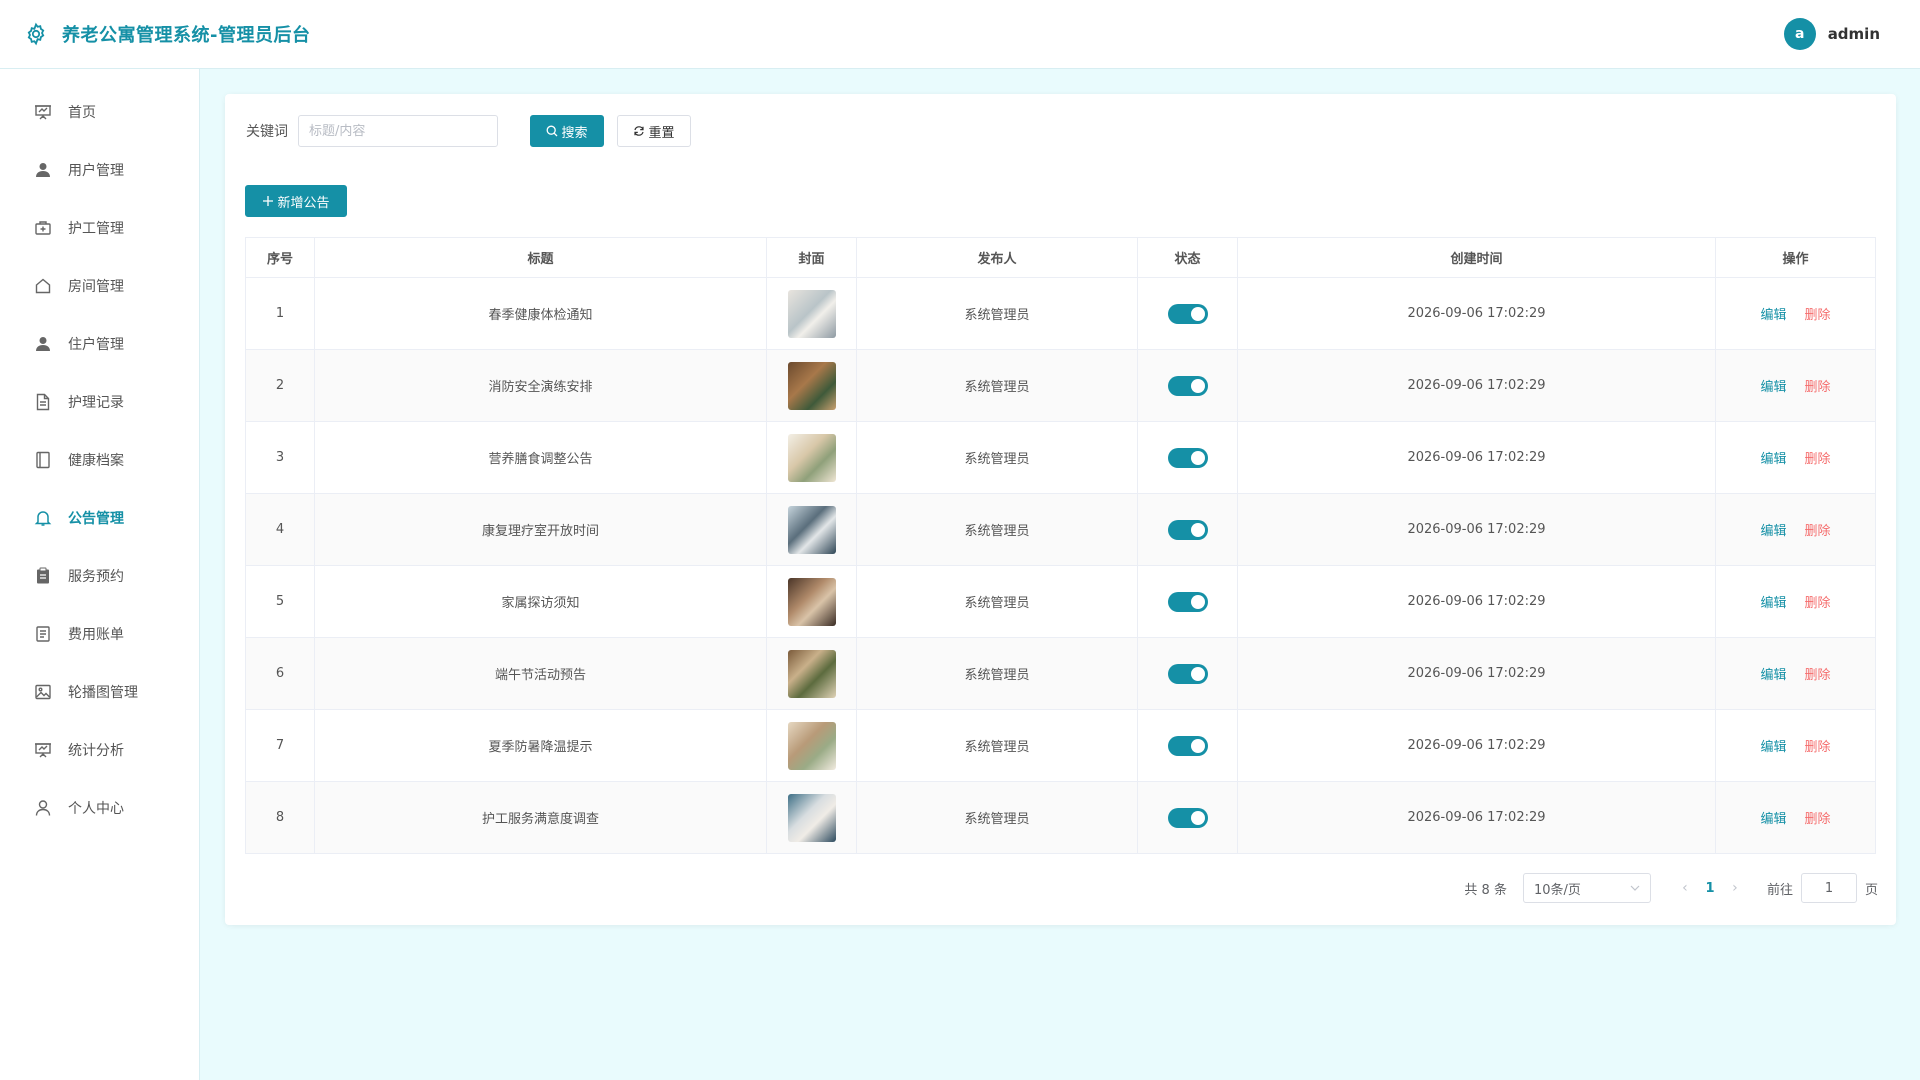 This screenshot has height=1080, width=1920. I want to click on sidebar-item-caregivers: 护工管理, so click(99, 228).